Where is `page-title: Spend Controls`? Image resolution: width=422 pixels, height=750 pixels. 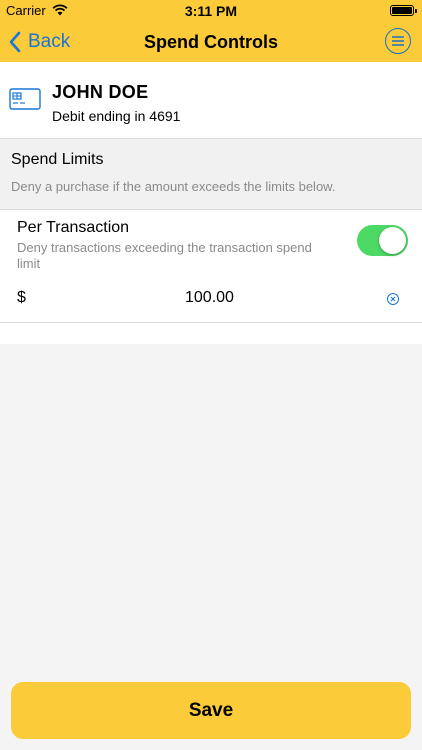
page-title: Spend Controls is located at coordinates (211, 42).